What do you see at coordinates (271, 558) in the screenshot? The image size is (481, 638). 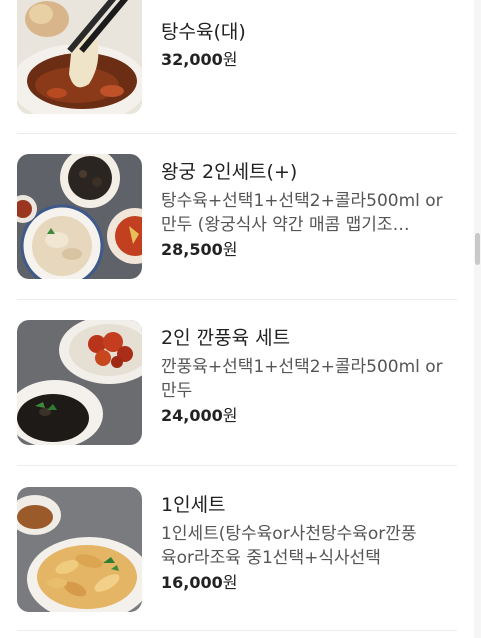 I see `description-line: 육or라조육 중1선택+식사선택` at bounding box center [271, 558].